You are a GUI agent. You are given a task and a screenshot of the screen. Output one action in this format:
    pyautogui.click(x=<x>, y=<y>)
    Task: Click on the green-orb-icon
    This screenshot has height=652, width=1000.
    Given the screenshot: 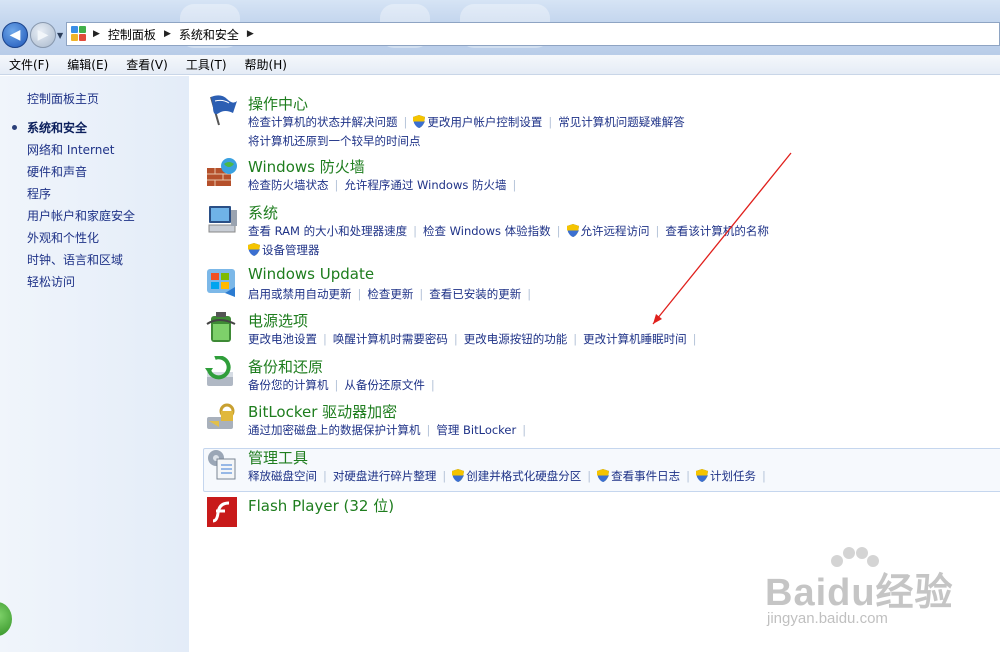 What is the action you would take?
    pyautogui.click(x=6, y=619)
    